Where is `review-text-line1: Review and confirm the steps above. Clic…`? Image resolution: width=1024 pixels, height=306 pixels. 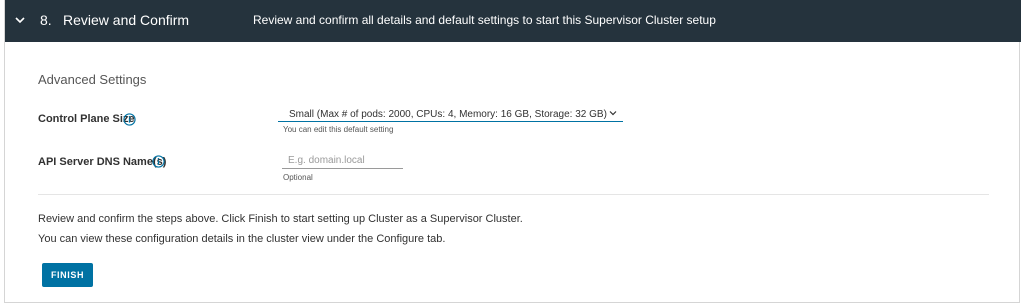
review-text-line1: Review and confirm the steps above. Clic… is located at coordinates (280, 219).